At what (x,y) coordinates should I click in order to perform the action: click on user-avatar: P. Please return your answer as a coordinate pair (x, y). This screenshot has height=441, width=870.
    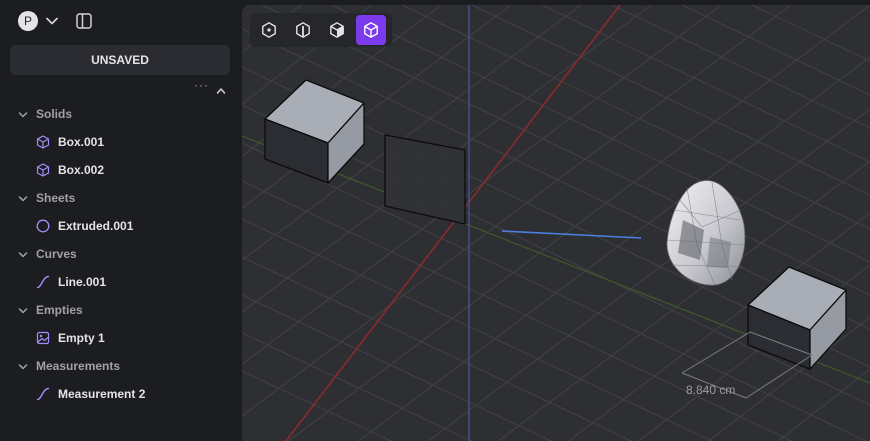
    Looking at the image, I should click on (28, 21).